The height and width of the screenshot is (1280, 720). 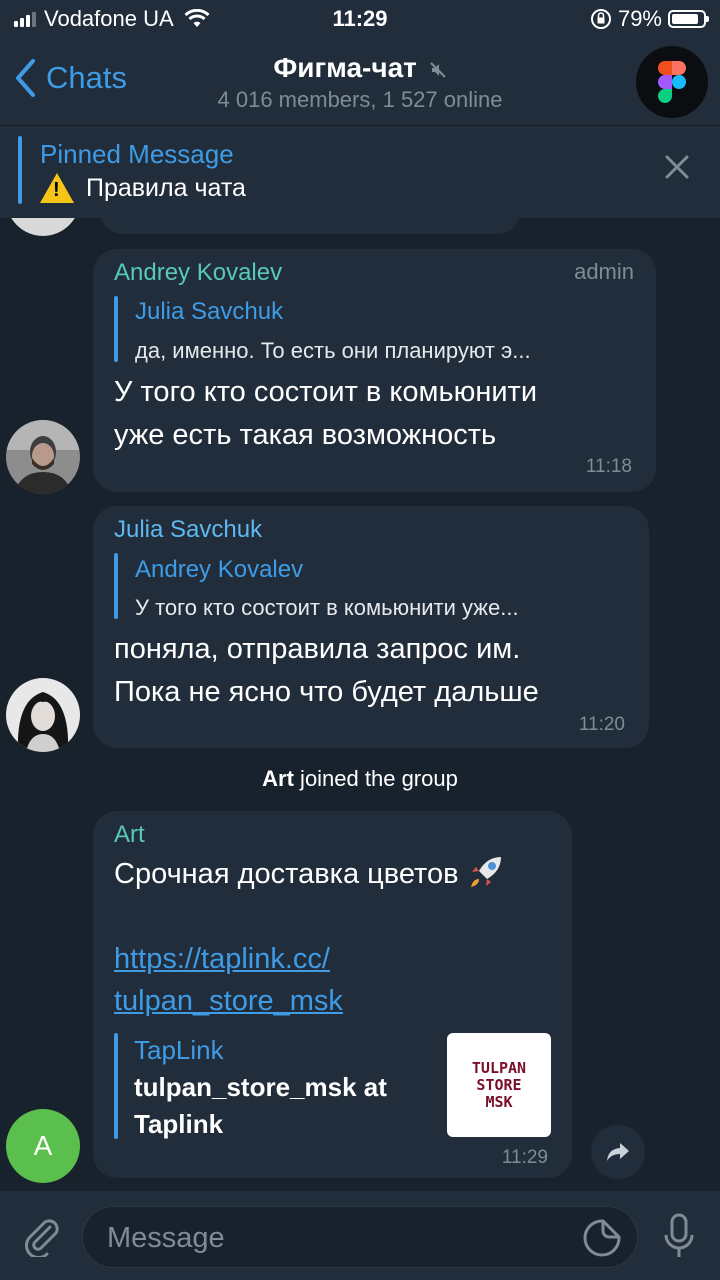 I want to click on message-time: 11:20, so click(x=601, y=724).